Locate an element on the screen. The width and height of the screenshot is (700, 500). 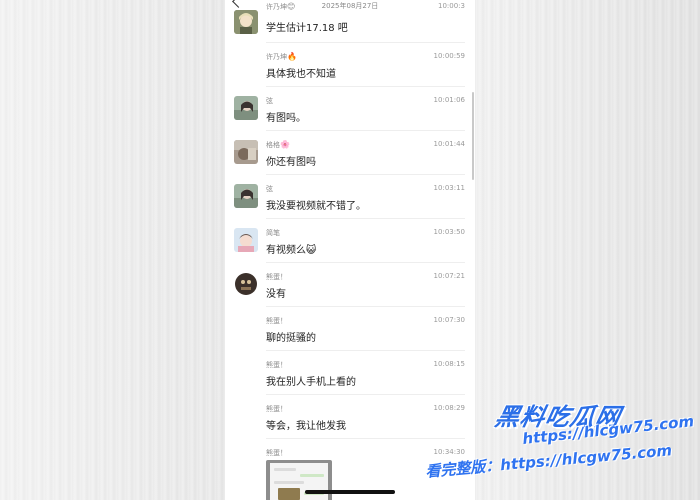
message-time: 10:07:21 is located at coordinates (449, 276).